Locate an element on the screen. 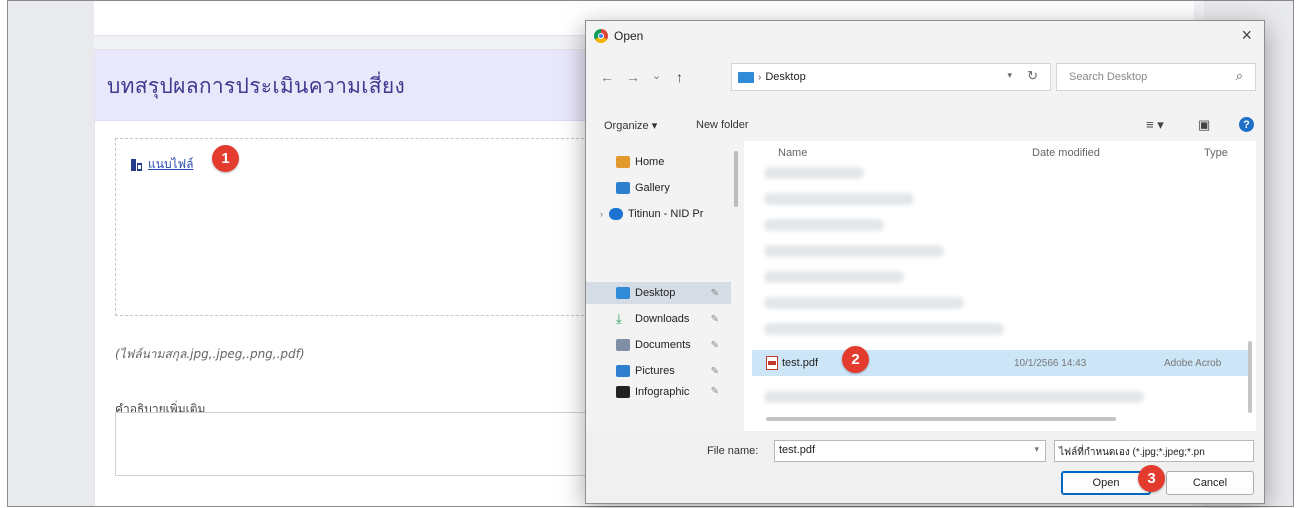 This screenshot has height=508, width=1298. new-folder-button: New folder is located at coordinates (722, 125).